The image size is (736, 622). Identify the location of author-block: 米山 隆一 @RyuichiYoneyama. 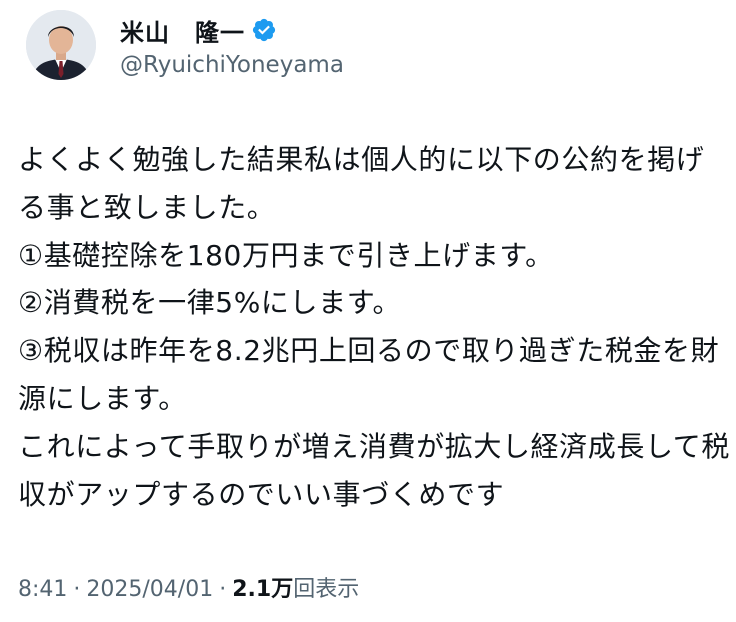
(232, 45).